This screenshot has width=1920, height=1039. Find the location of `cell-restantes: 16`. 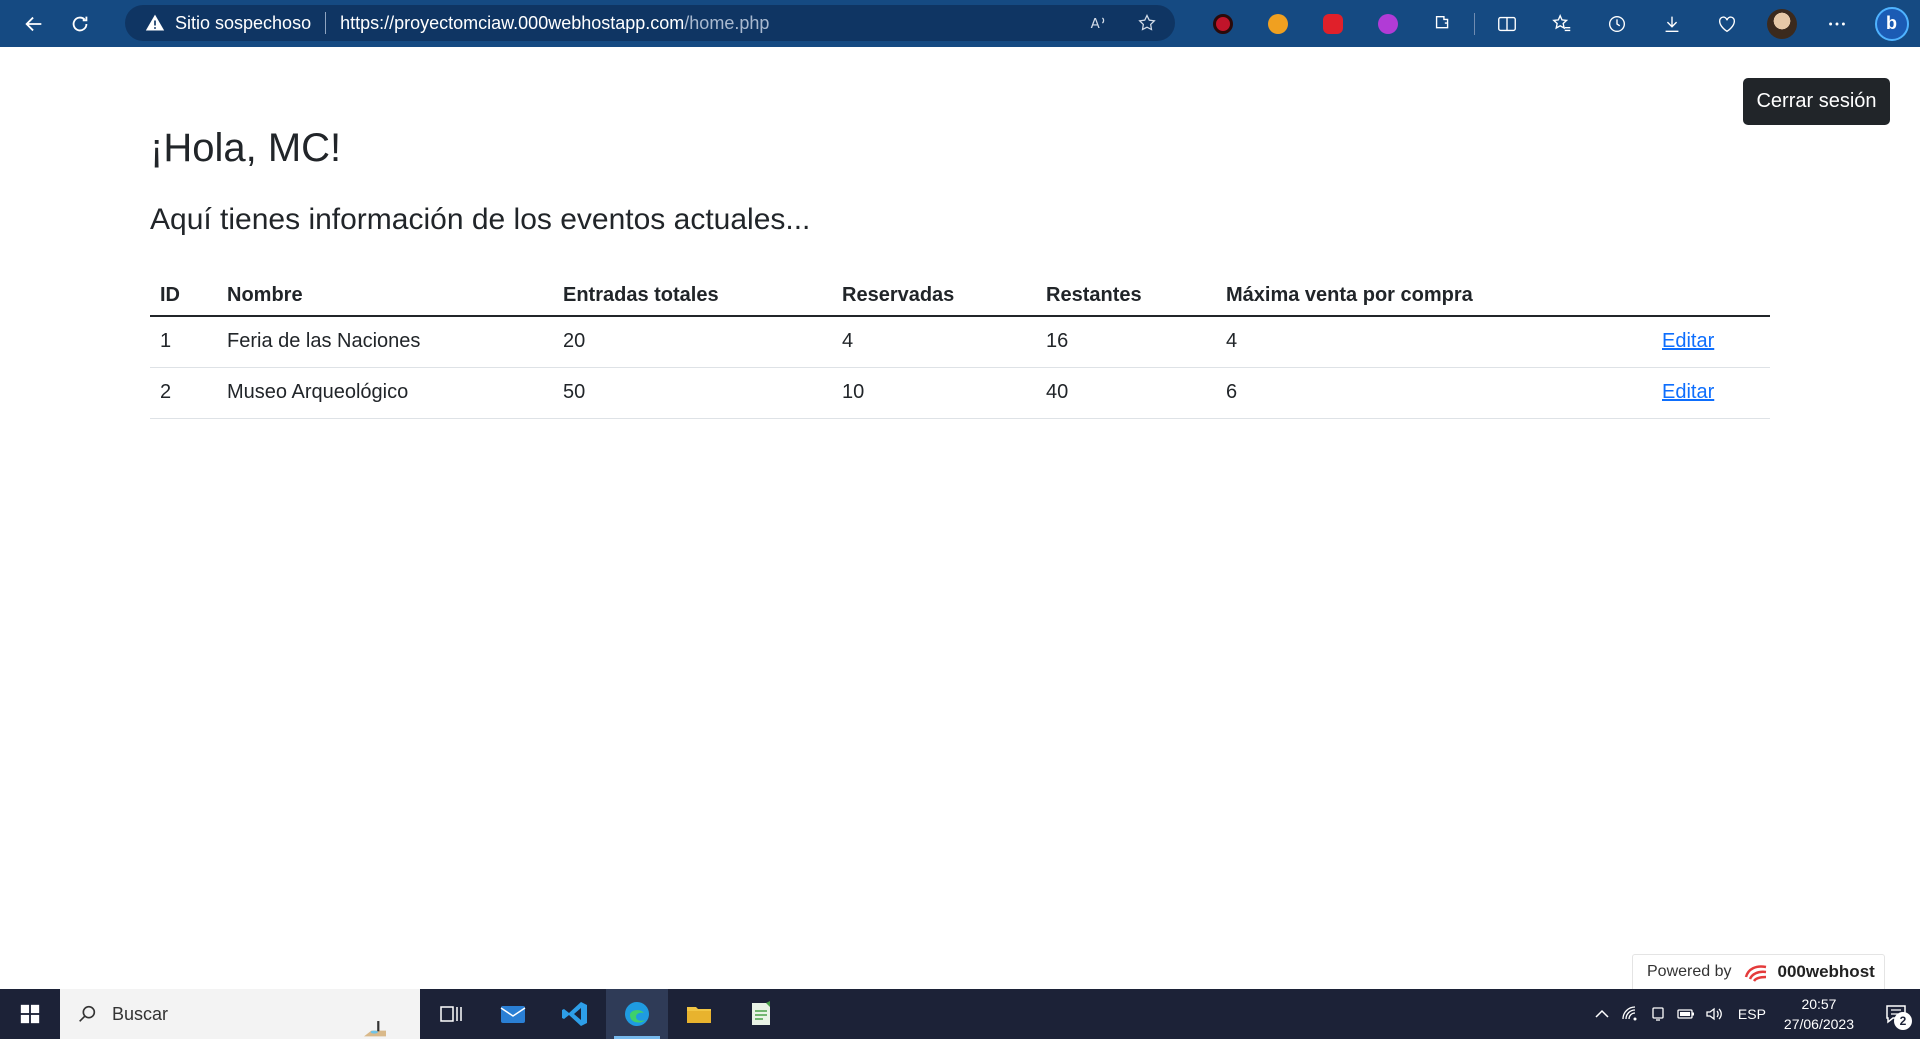

cell-restantes: 16 is located at coordinates (1126, 342).